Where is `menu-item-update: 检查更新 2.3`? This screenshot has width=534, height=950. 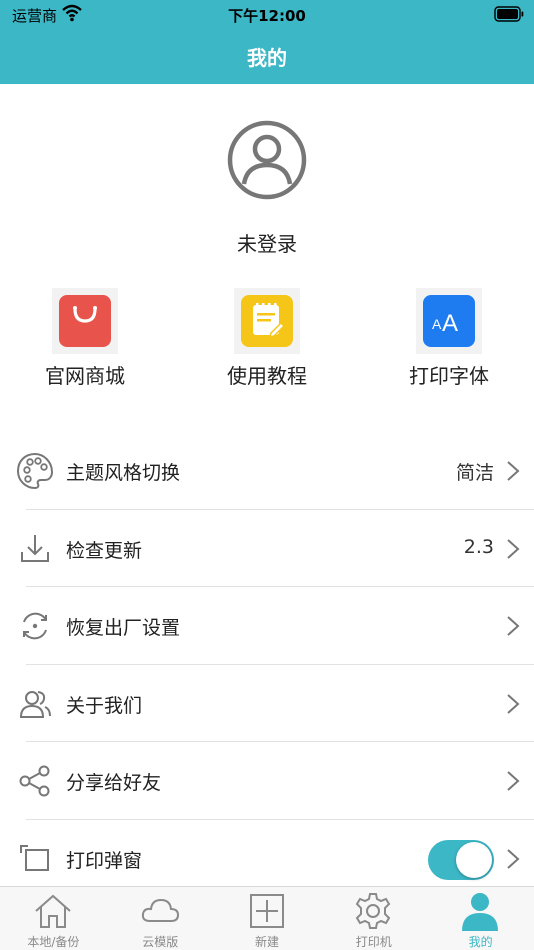 menu-item-update: 检查更新 2.3 is located at coordinates (267, 548).